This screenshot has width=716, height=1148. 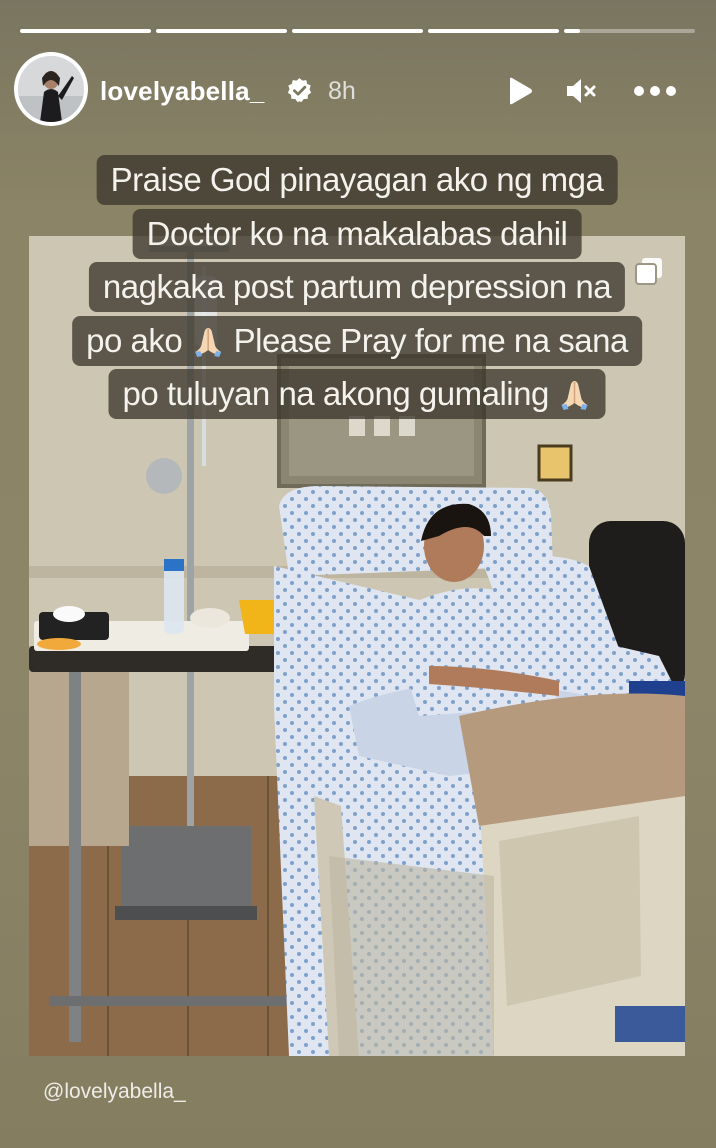 What do you see at coordinates (648, 271) in the screenshot?
I see `multiple-photos-icon` at bounding box center [648, 271].